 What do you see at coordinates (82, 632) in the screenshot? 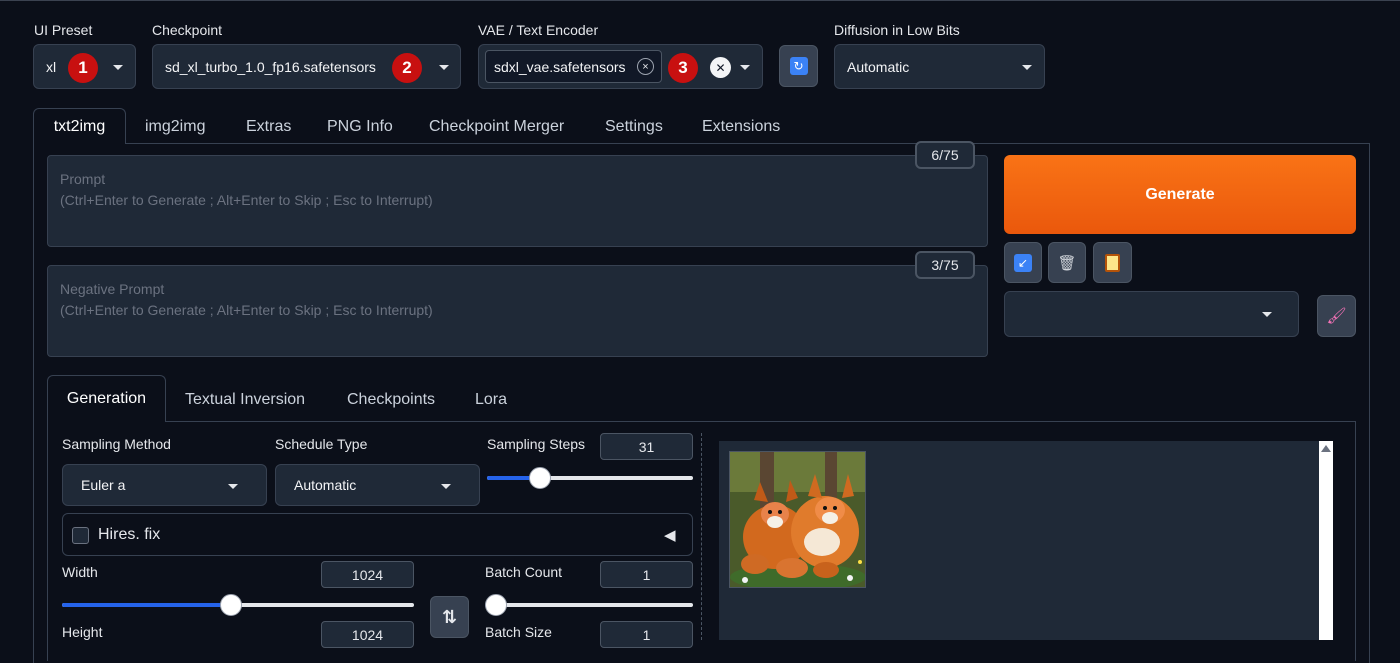
I see `height-label: Height` at bounding box center [82, 632].